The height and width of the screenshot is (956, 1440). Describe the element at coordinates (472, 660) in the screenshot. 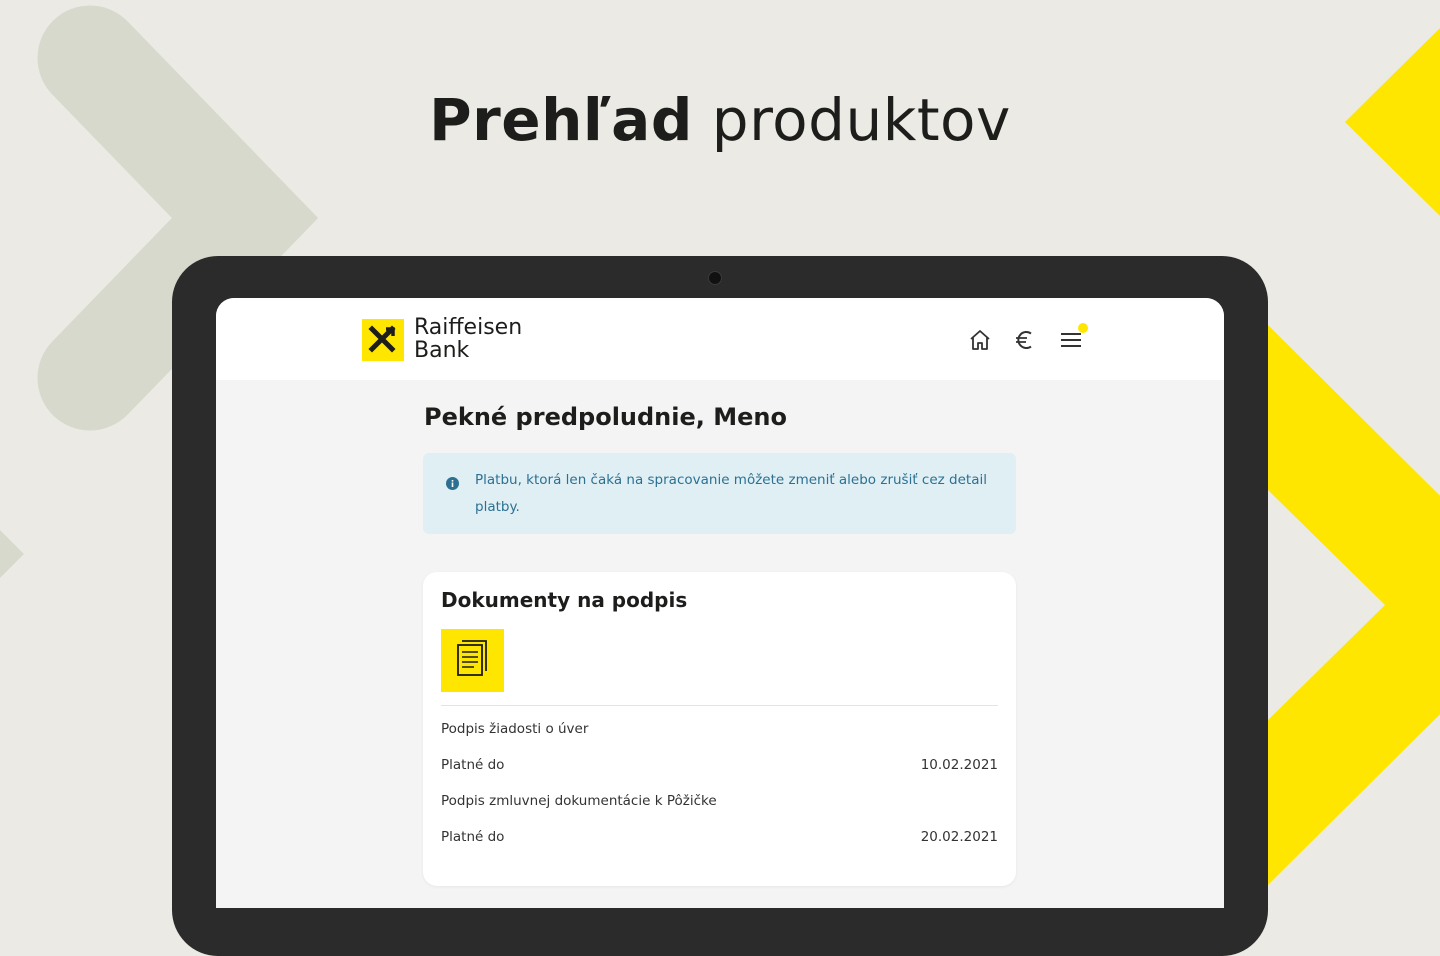

I see `document-stack-icon` at that location.